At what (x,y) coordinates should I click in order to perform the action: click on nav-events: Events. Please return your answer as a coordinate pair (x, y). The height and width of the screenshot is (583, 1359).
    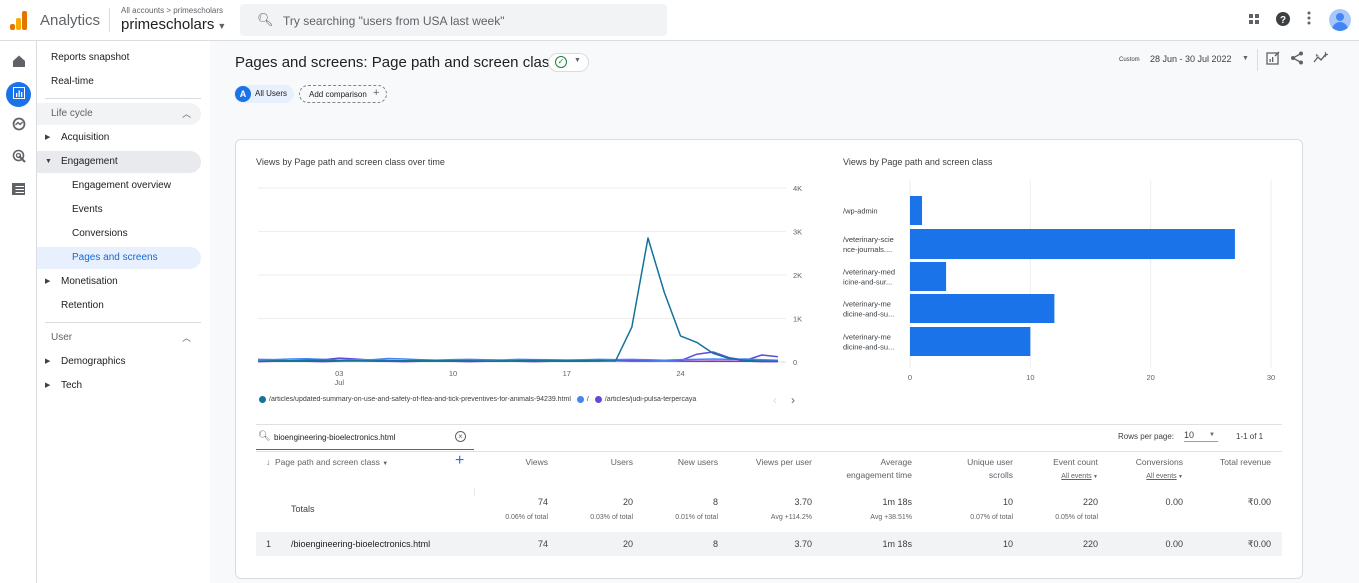
    Looking at the image, I should click on (119, 210).